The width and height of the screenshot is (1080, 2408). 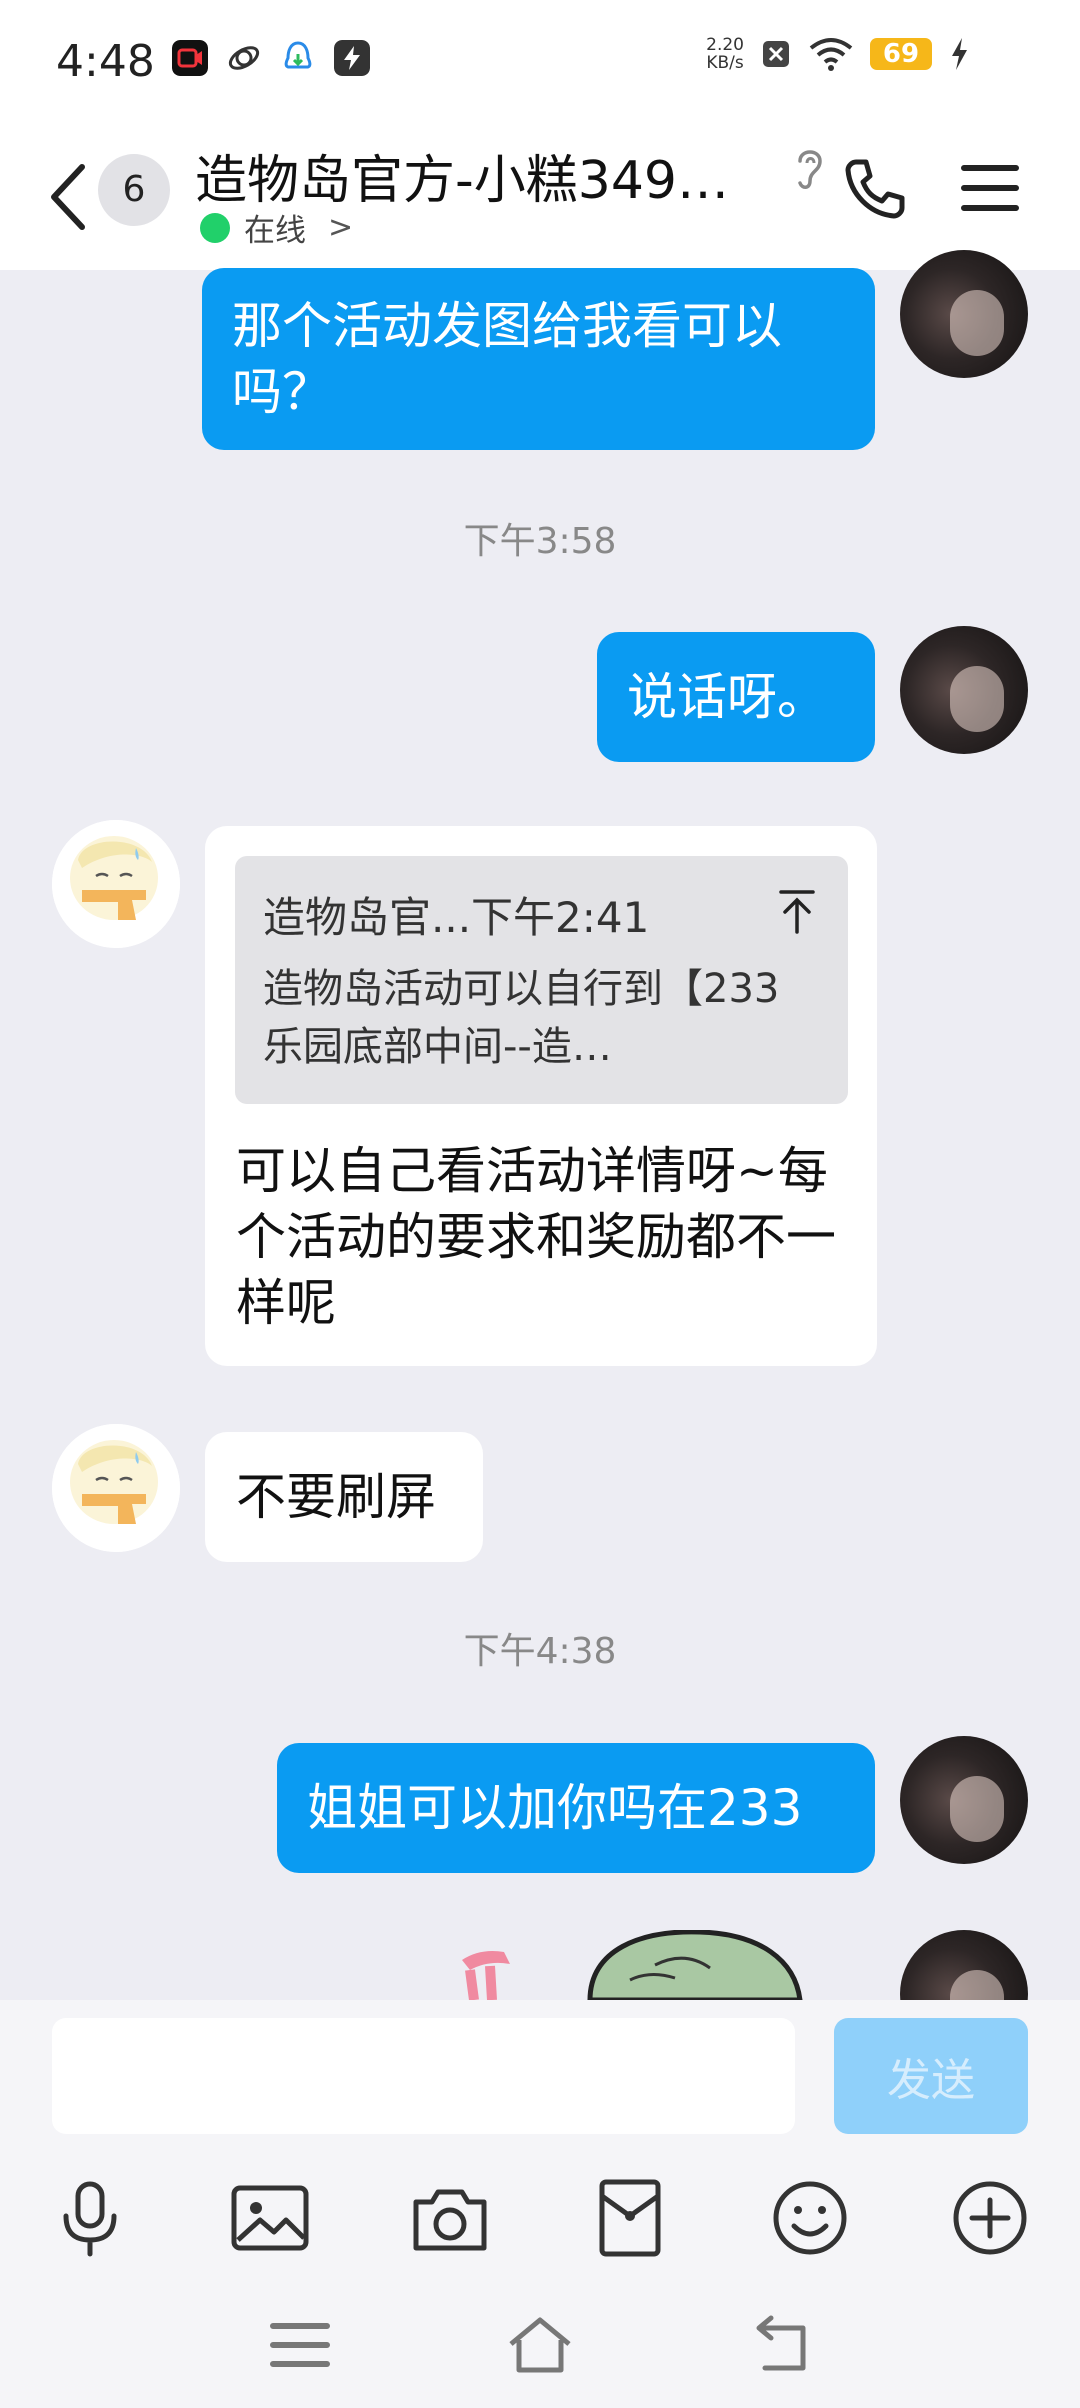 I want to click on phone-call-icon, so click(x=874, y=188).